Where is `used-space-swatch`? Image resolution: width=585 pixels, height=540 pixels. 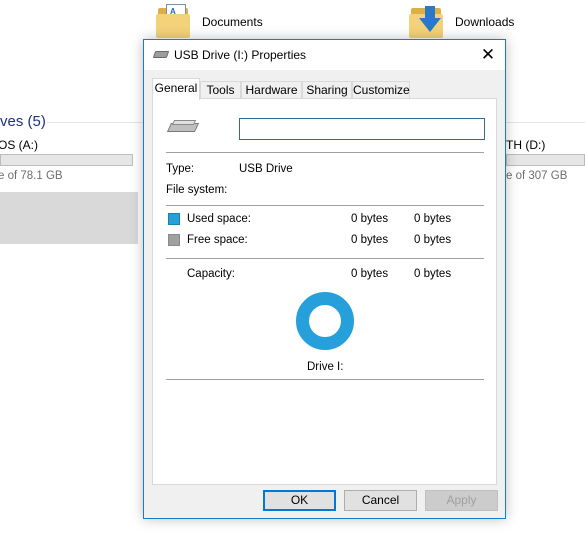 used-space-swatch is located at coordinates (174, 219).